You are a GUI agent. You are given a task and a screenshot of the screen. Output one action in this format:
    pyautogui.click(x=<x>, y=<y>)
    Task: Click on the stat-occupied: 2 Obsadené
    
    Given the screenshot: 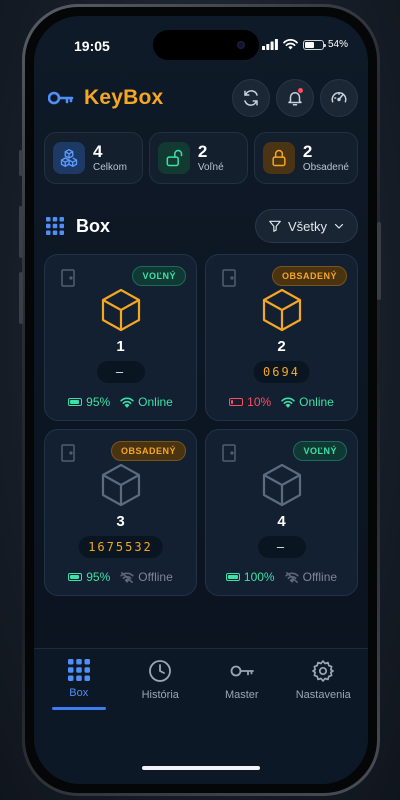 What is the action you would take?
    pyautogui.click(x=305, y=158)
    